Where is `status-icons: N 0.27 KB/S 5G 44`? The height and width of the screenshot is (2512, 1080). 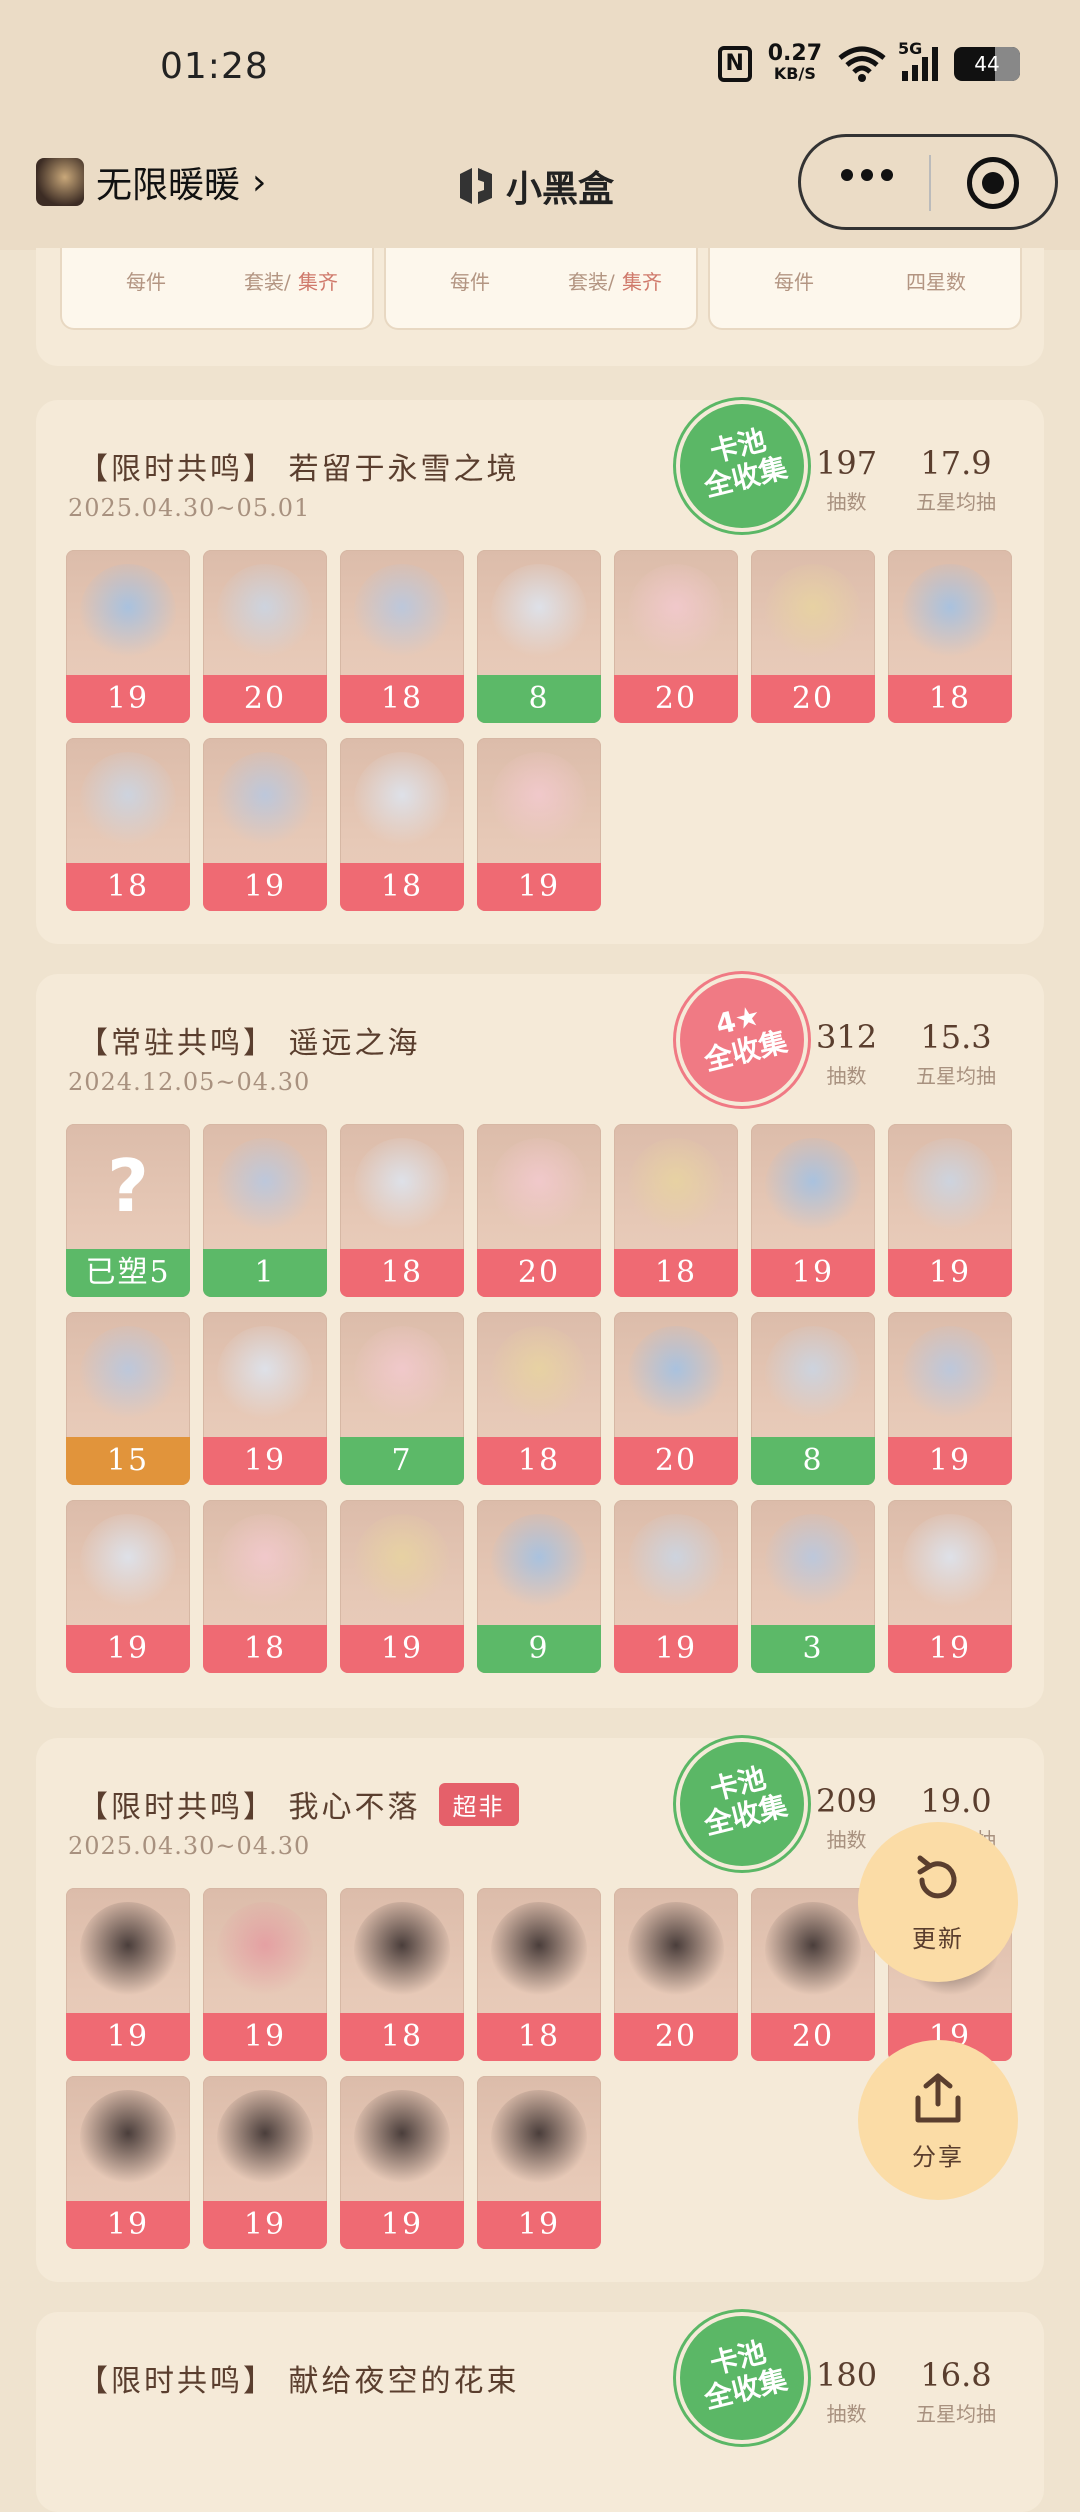
status-icons: N 0.27 KB/S 5G 44 is located at coordinates (868, 61).